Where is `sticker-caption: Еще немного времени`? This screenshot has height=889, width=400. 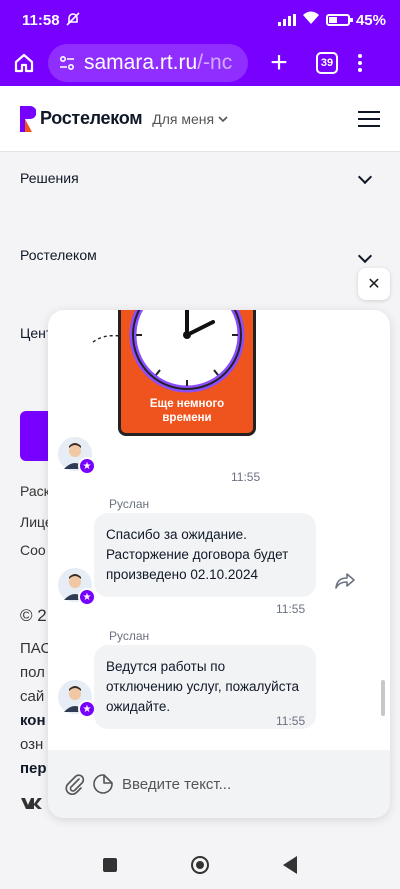
sticker-caption: Еще немного времени is located at coordinates (187, 411).